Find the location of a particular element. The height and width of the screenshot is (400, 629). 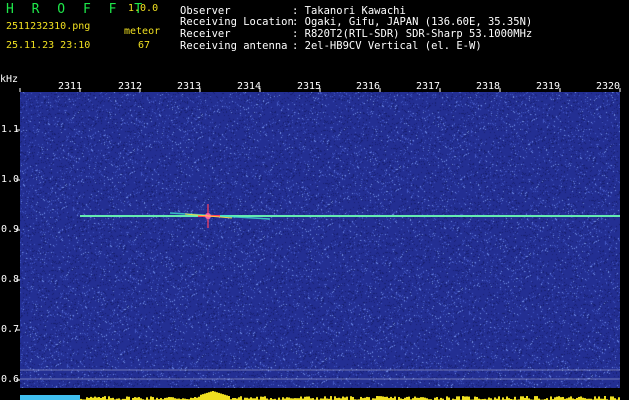

signal-level-strip is located at coordinates (320, 394).